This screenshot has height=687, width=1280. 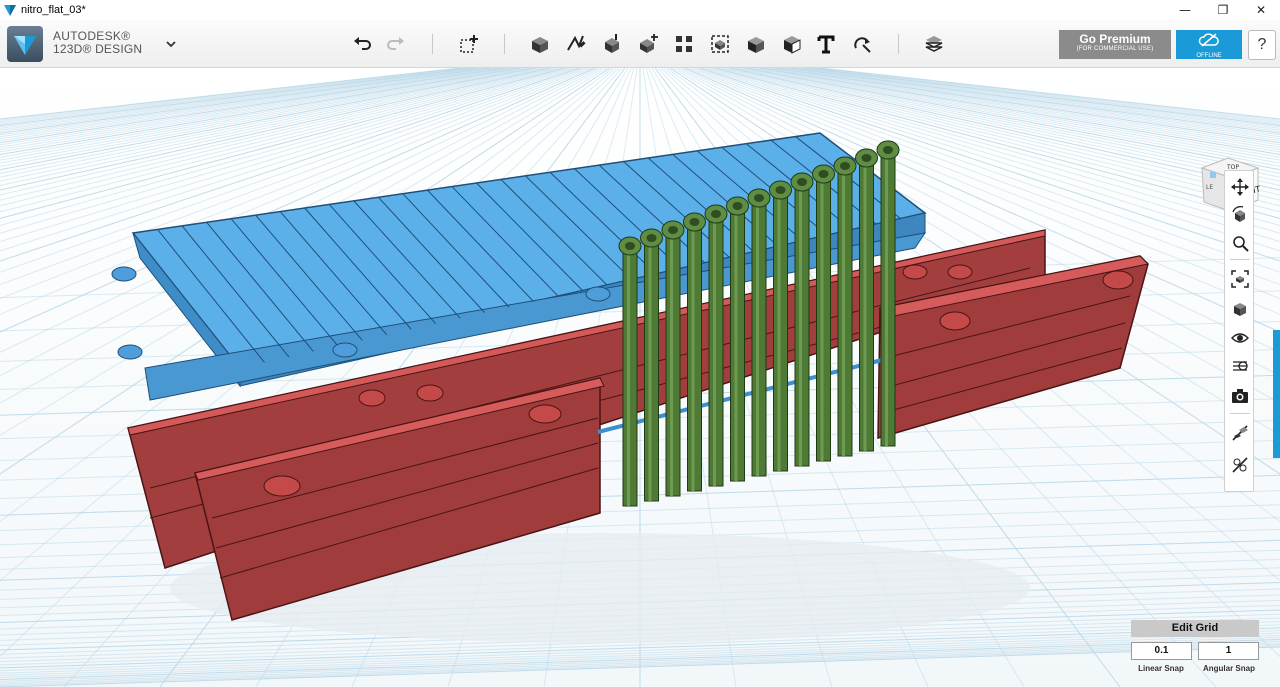 What do you see at coordinates (684, 44) in the screenshot?
I see `pattern-icon` at bounding box center [684, 44].